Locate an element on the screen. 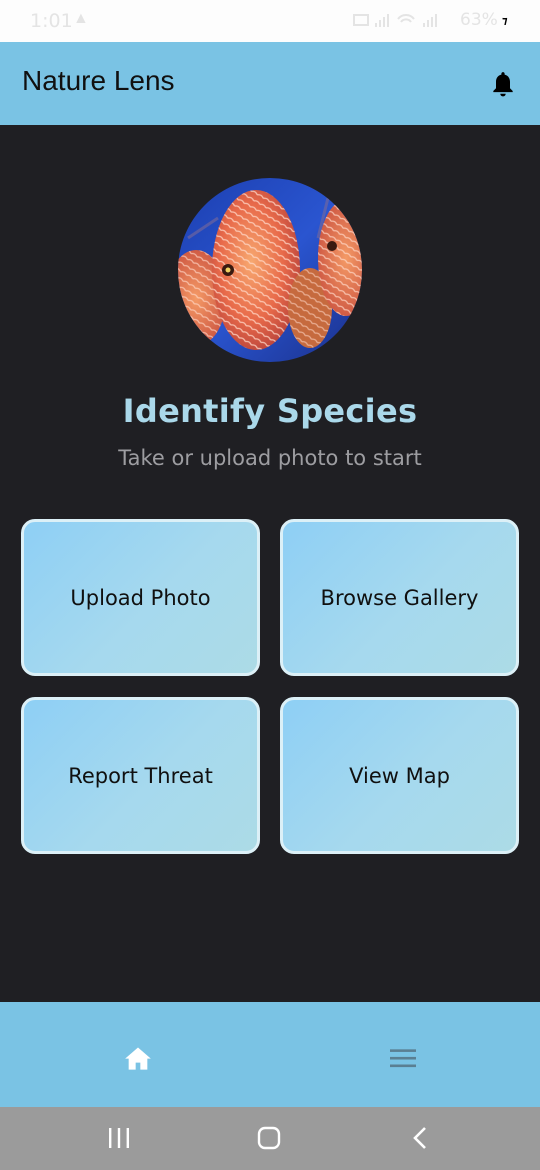  browse-gallery-button: Browse Gallery is located at coordinates (399, 597).